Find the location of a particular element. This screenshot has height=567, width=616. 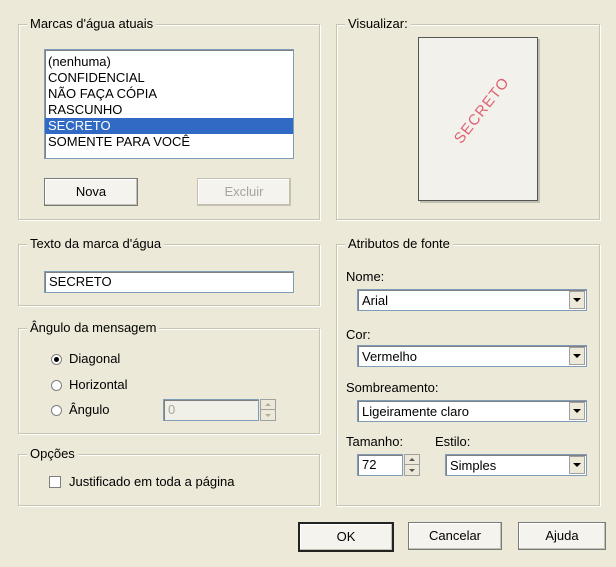

font-attributes-legend: Atributos de fonte is located at coordinates (399, 243).